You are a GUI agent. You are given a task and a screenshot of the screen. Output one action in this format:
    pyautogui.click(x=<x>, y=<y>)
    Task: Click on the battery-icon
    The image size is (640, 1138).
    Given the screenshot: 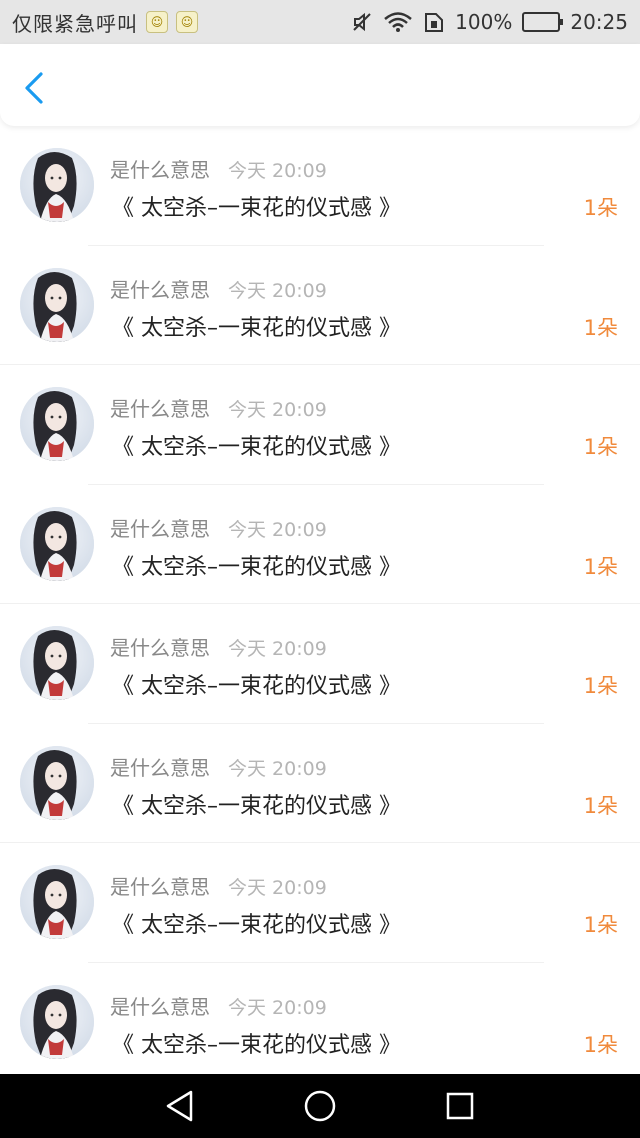 What is the action you would take?
    pyautogui.click(x=543, y=22)
    